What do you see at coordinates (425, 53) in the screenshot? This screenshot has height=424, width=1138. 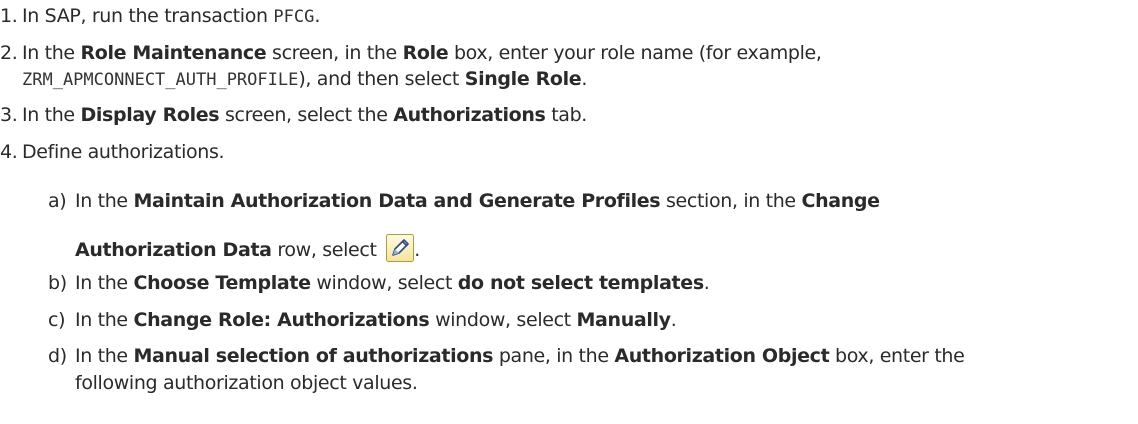 I see `ui-term: Role` at bounding box center [425, 53].